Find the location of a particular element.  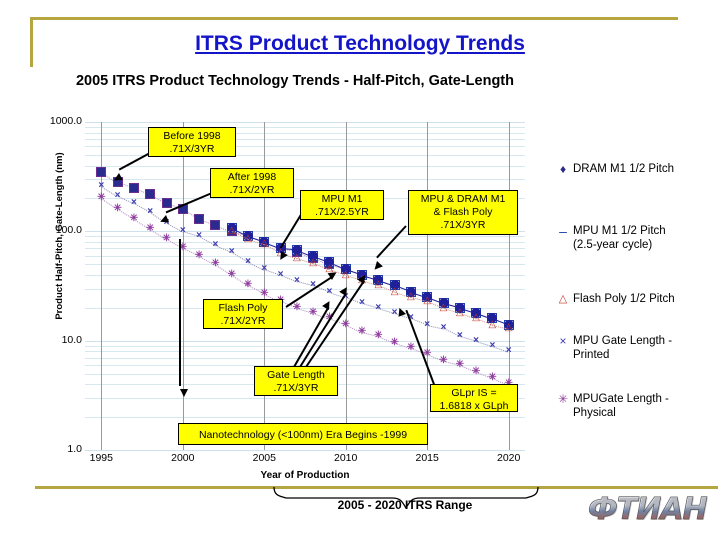

header-accent-rule is located at coordinates (354, 18).